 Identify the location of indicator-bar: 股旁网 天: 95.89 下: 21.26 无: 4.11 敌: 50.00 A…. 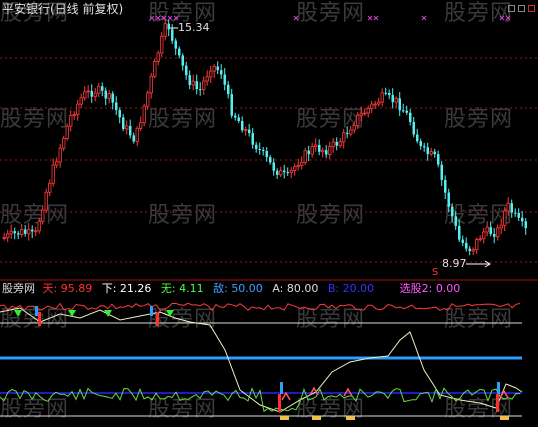
(231, 288).